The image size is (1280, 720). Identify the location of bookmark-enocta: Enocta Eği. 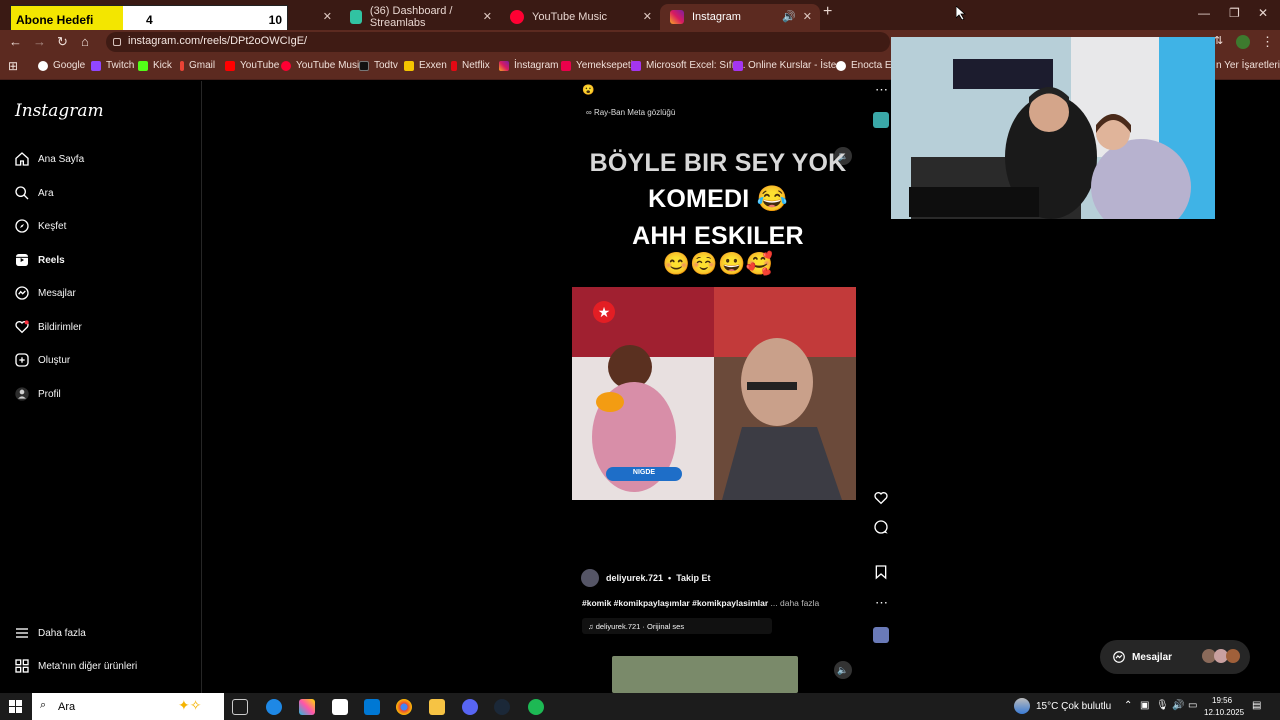
(867, 65).